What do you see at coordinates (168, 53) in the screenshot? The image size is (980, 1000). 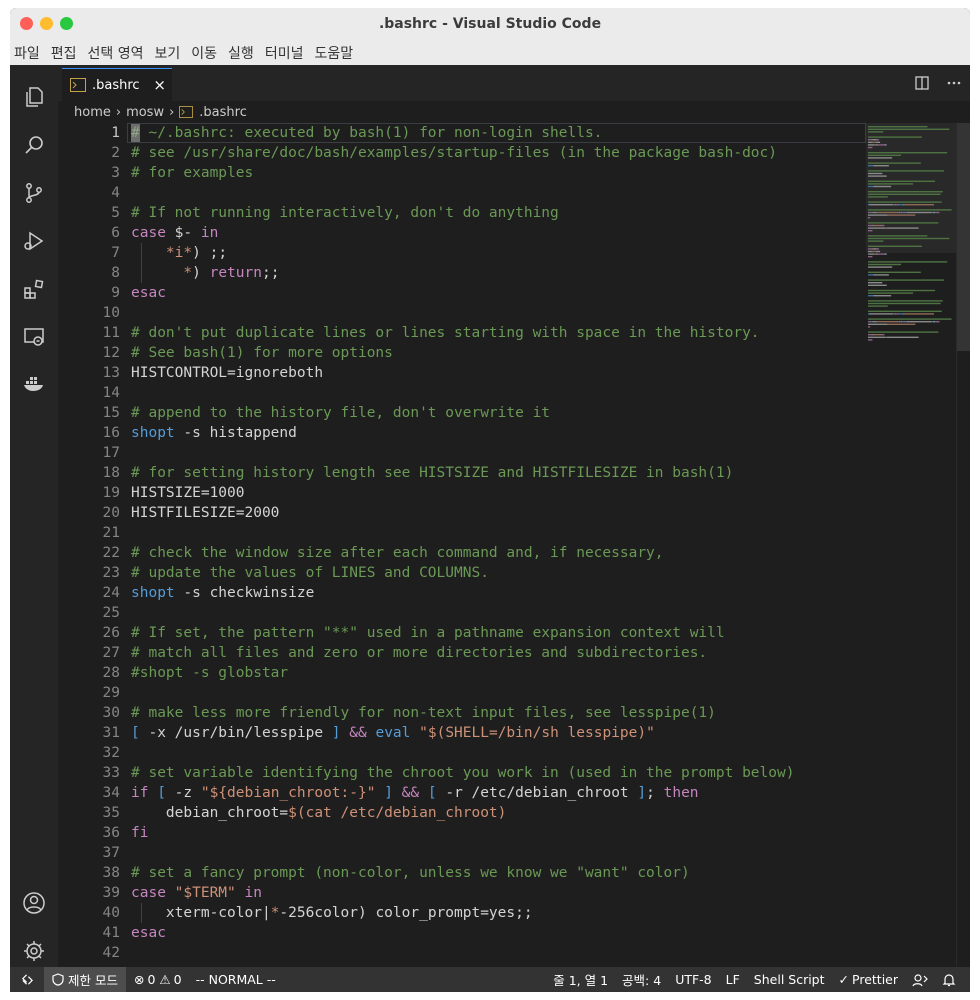 I see `menu-view: 보기` at bounding box center [168, 53].